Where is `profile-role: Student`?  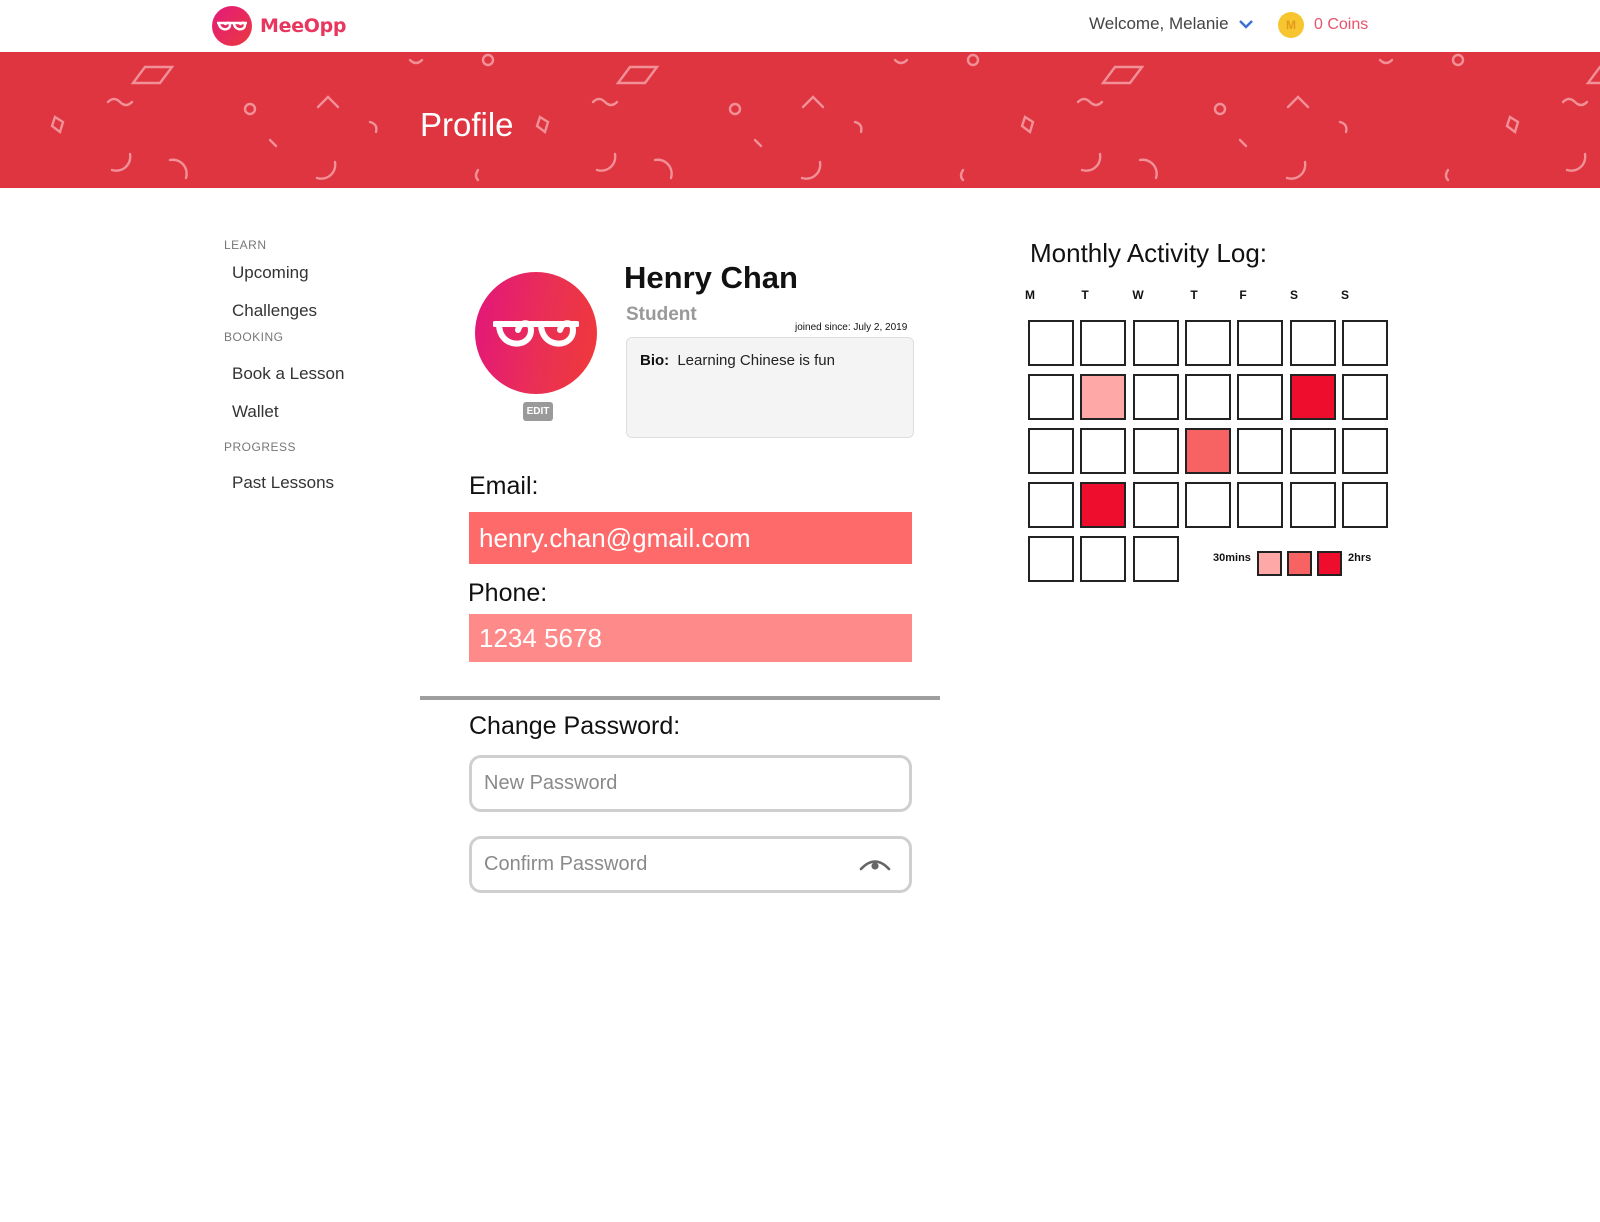
profile-role: Student is located at coordinates (661, 314).